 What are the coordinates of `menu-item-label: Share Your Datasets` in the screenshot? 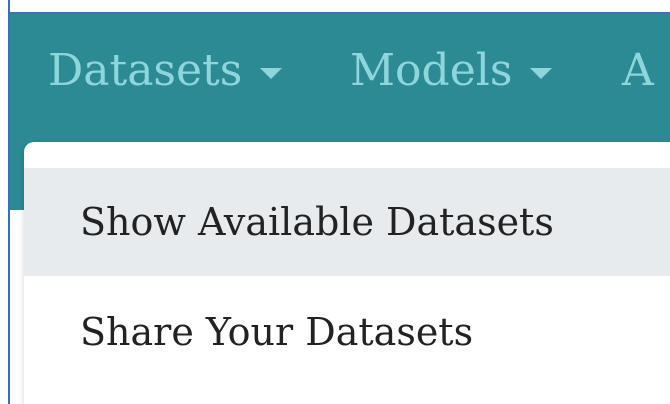 It's located at (277, 332).